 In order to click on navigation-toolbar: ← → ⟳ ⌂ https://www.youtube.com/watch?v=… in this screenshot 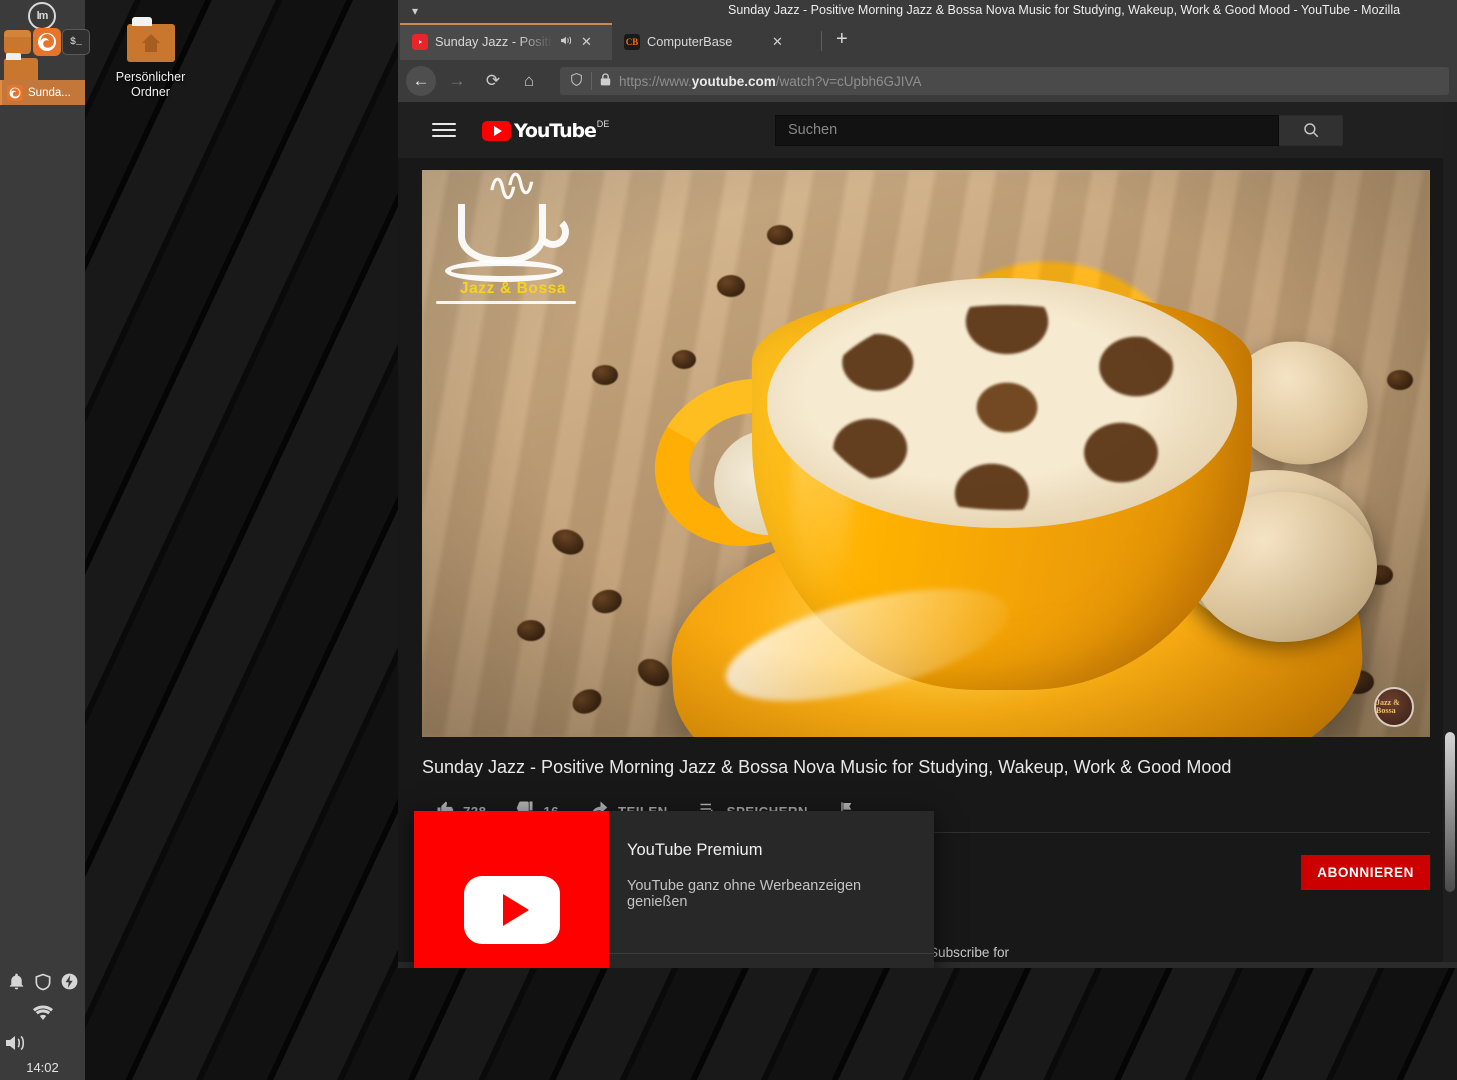, I will do `click(927, 81)`.